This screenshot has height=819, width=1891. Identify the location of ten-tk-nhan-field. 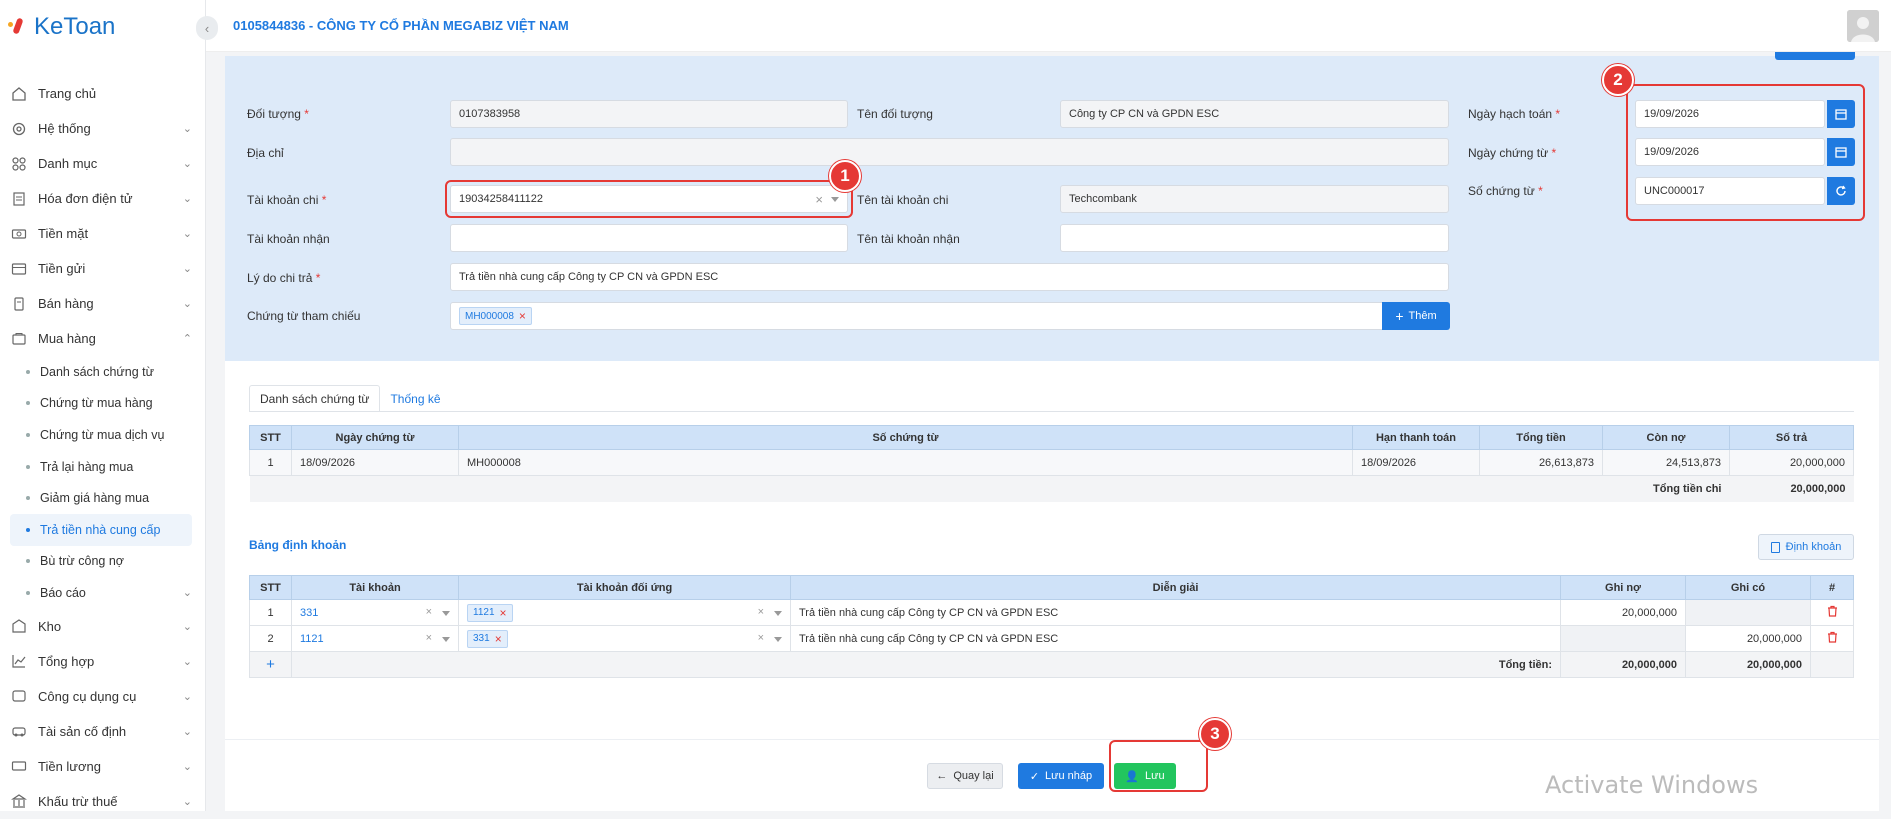
(1254, 238).